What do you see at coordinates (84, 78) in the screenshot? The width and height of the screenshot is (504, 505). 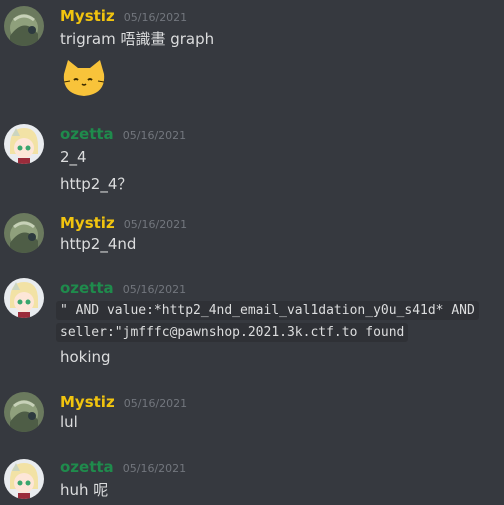 I see `cat-face-emoji` at bounding box center [84, 78].